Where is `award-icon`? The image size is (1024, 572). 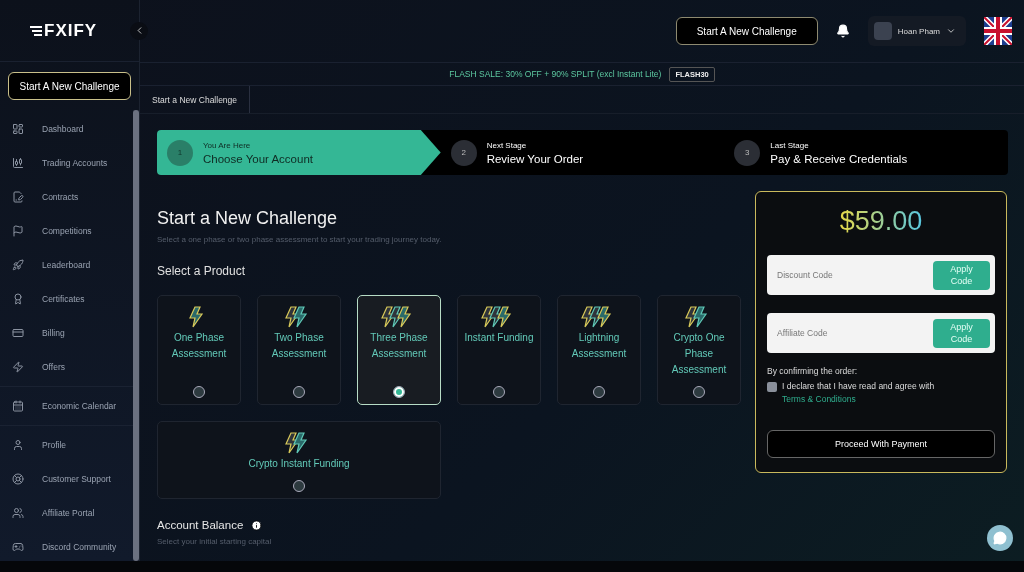 award-icon is located at coordinates (18, 299).